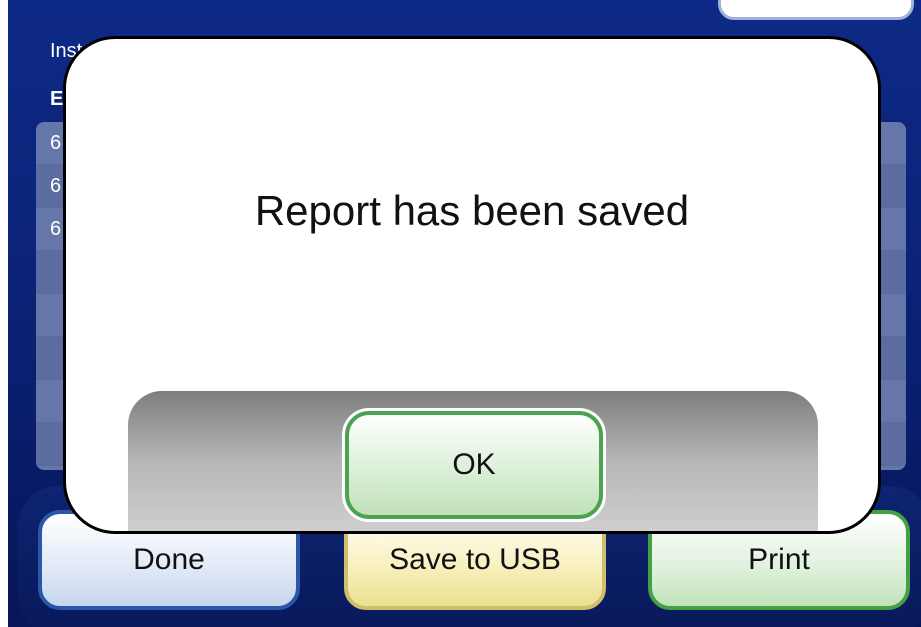  What do you see at coordinates (816, 10) in the screenshot?
I see `top-right-field` at bounding box center [816, 10].